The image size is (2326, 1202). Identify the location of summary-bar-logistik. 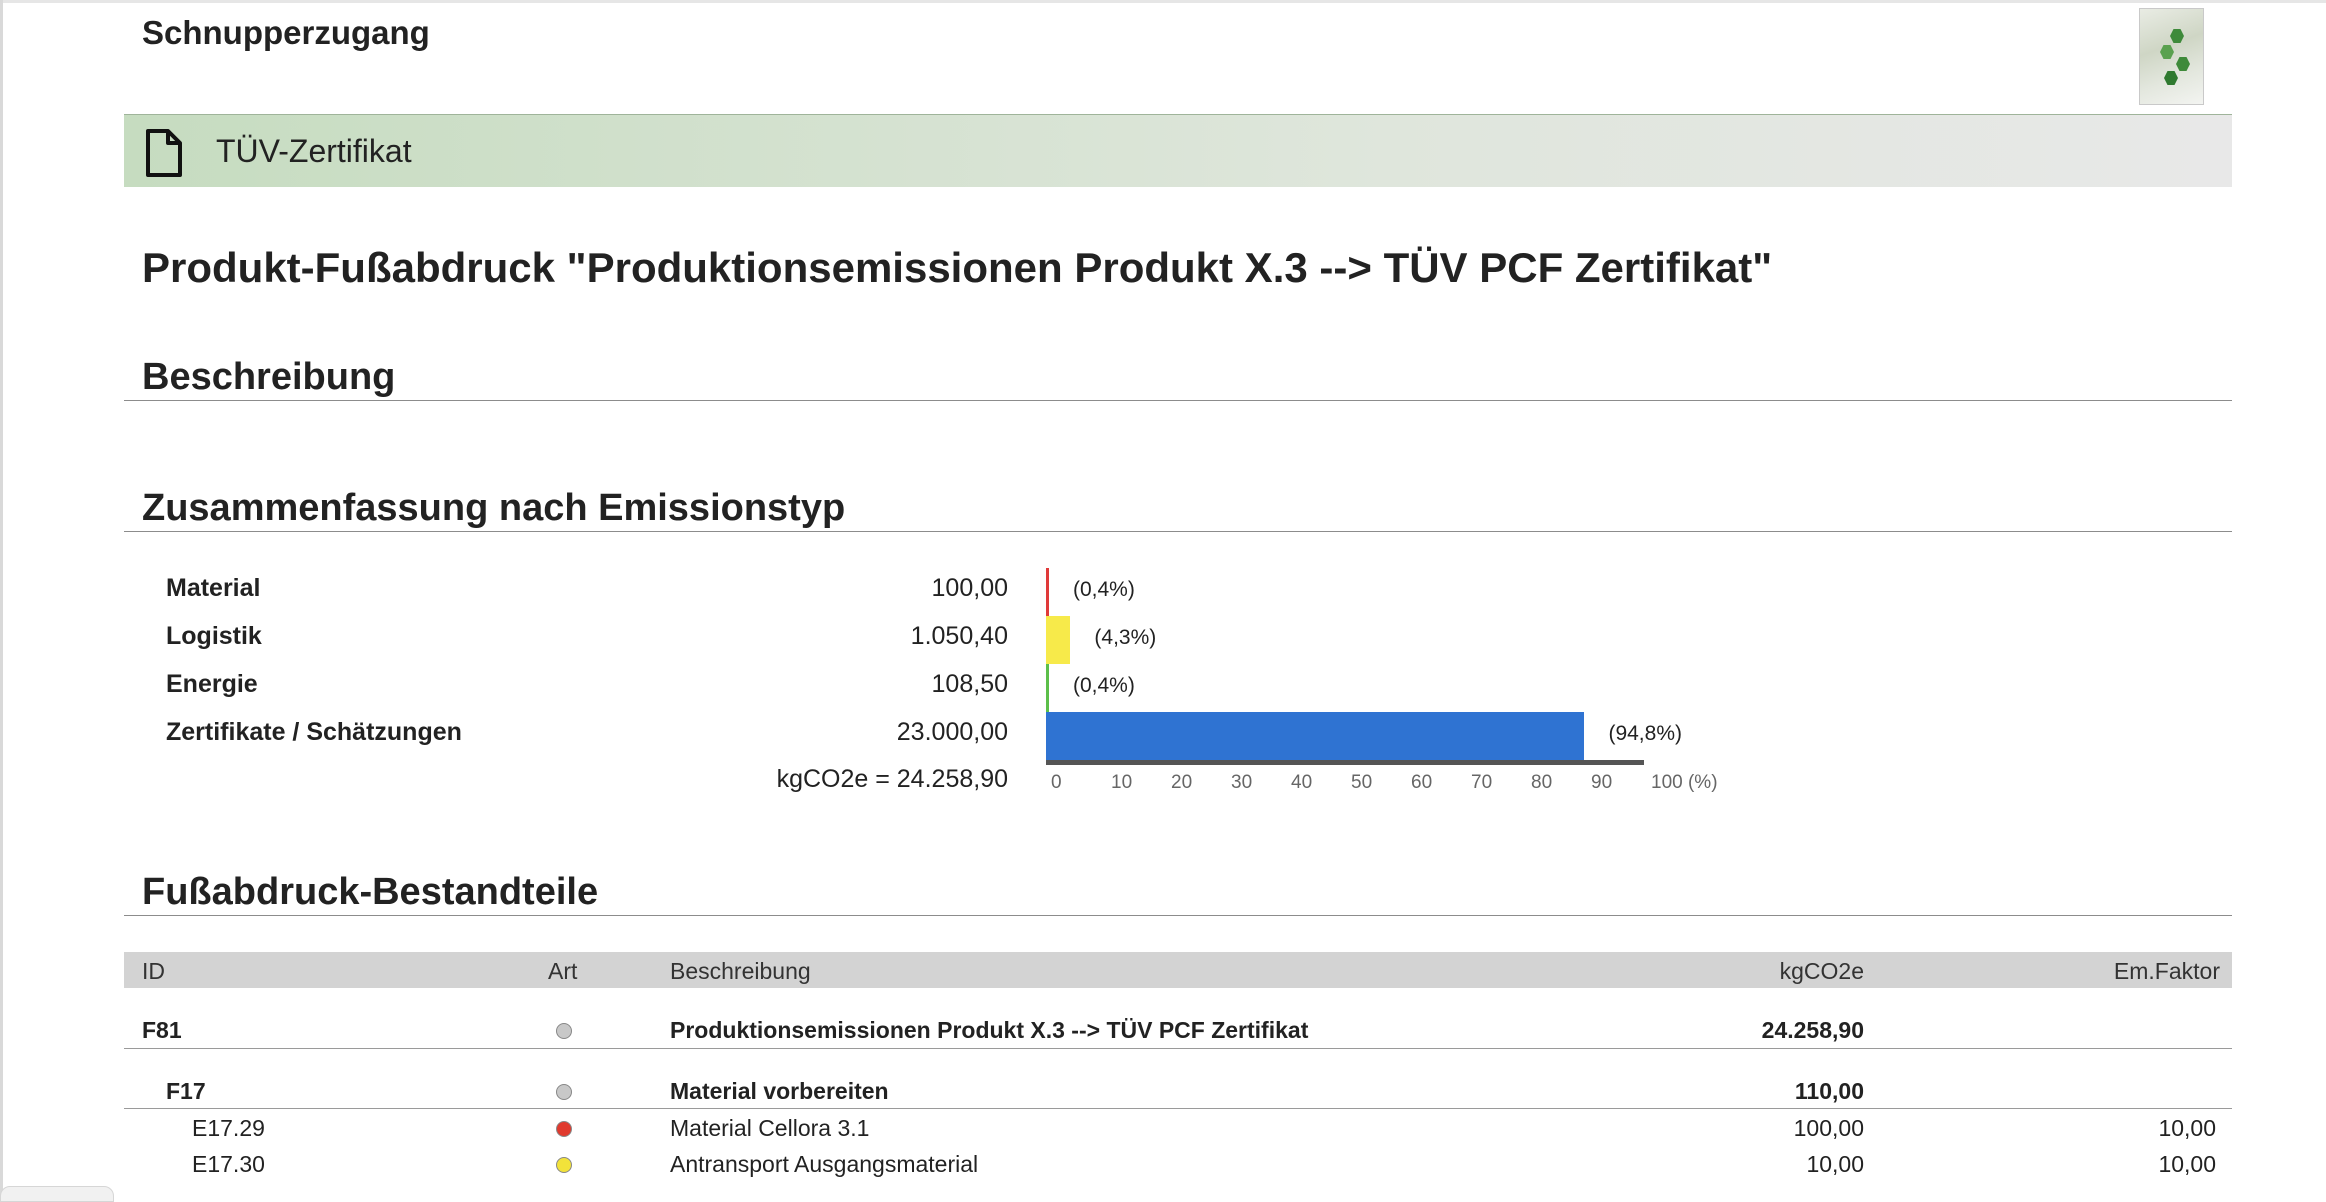
(1058, 640).